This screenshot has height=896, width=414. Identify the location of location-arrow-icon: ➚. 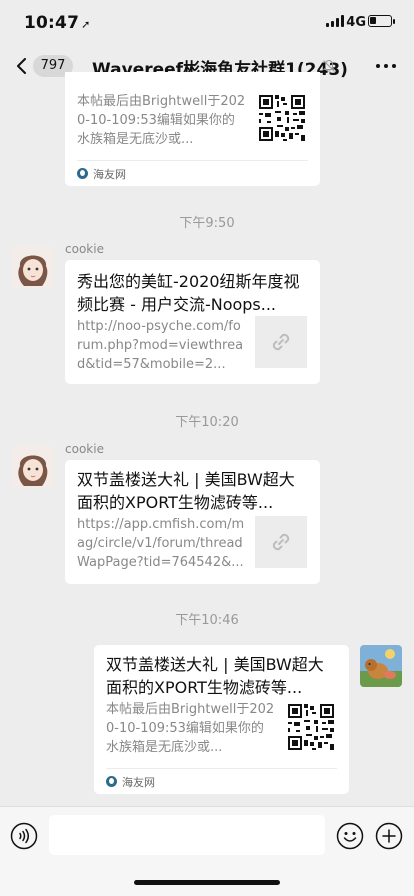
(86, 24).